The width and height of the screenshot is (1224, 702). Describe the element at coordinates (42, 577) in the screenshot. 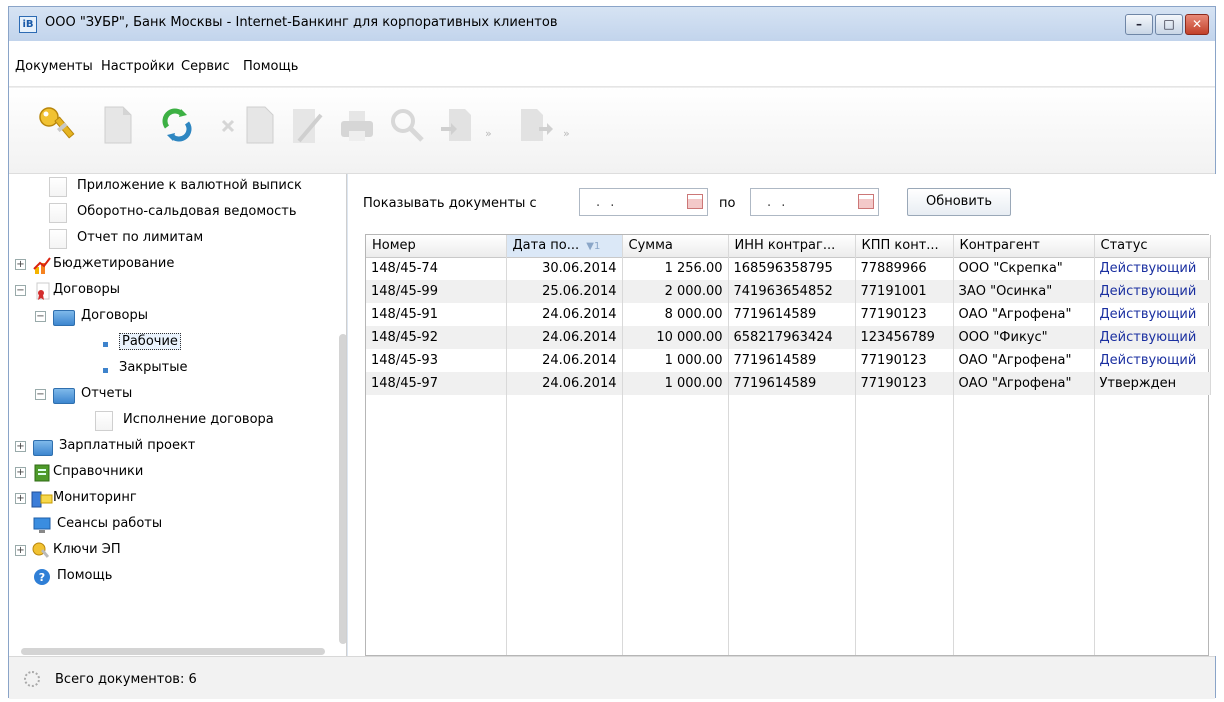

I see `help-icon: ?` at that location.